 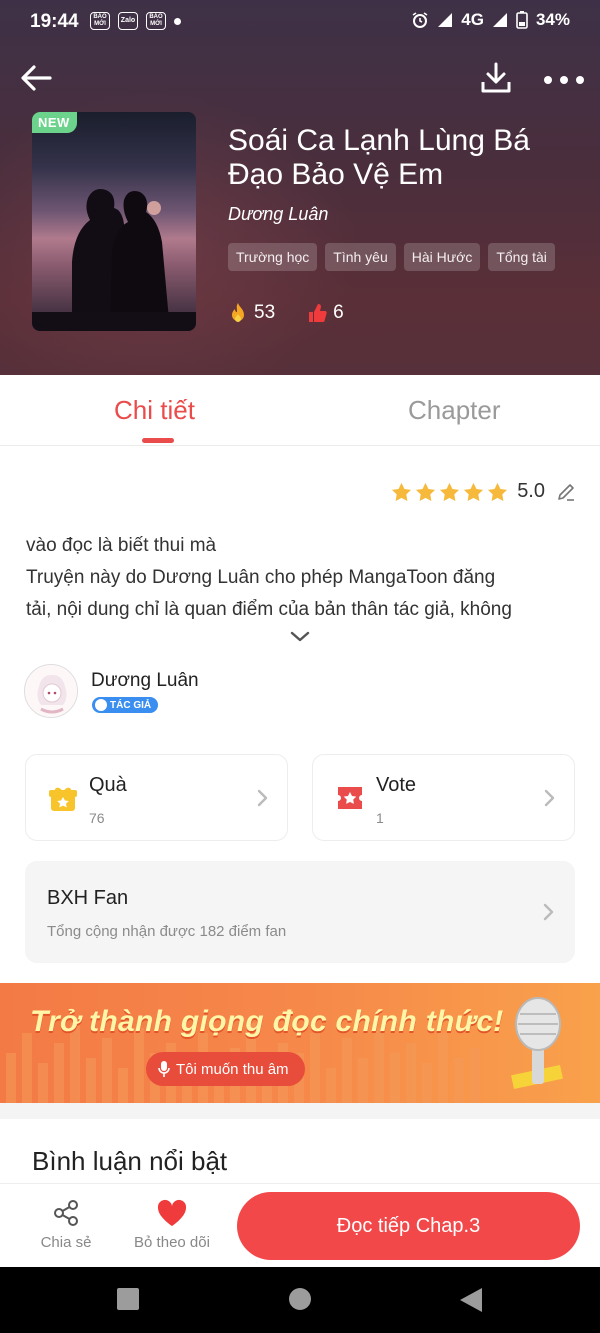 What do you see at coordinates (408, 1226) in the screenshot?
I see `continue-reading-button: Đọc tiếp Chap.3` at bounding box center [408, 1226].